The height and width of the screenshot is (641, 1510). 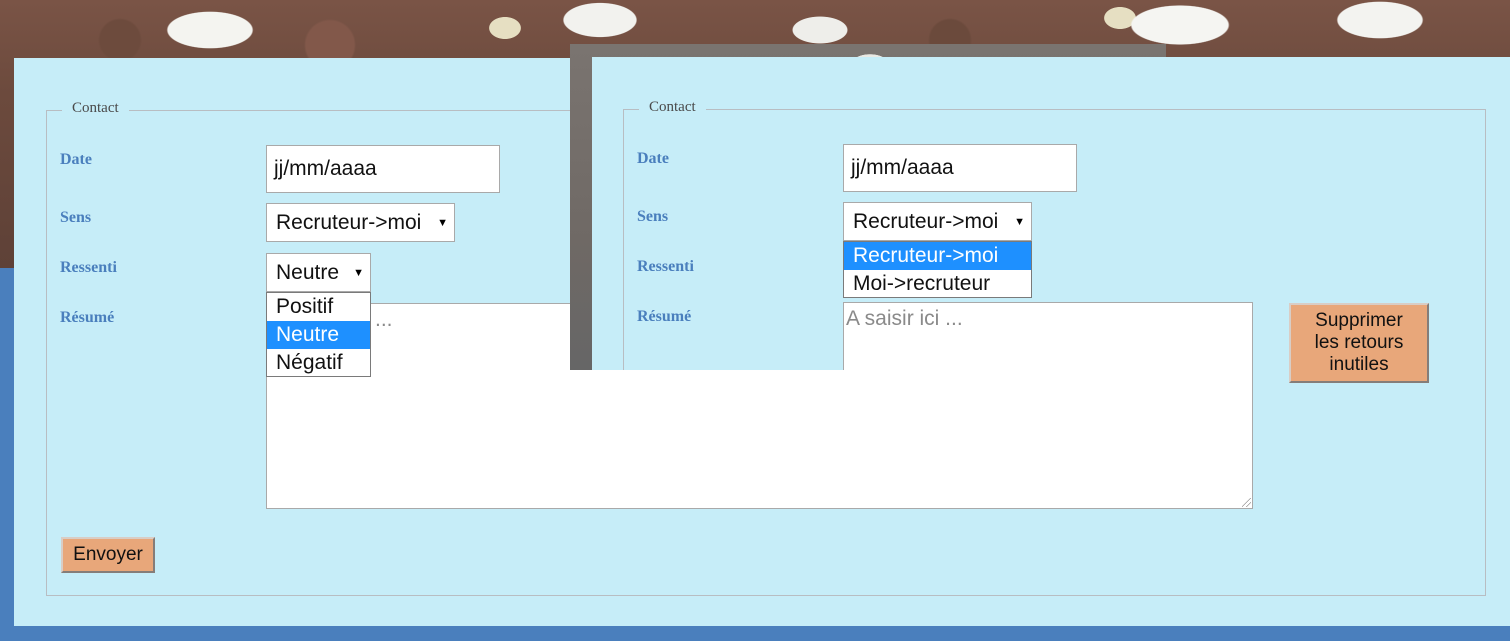 I want to click on label-ressenti-right: Ressenti, so click(x=665, y=266).